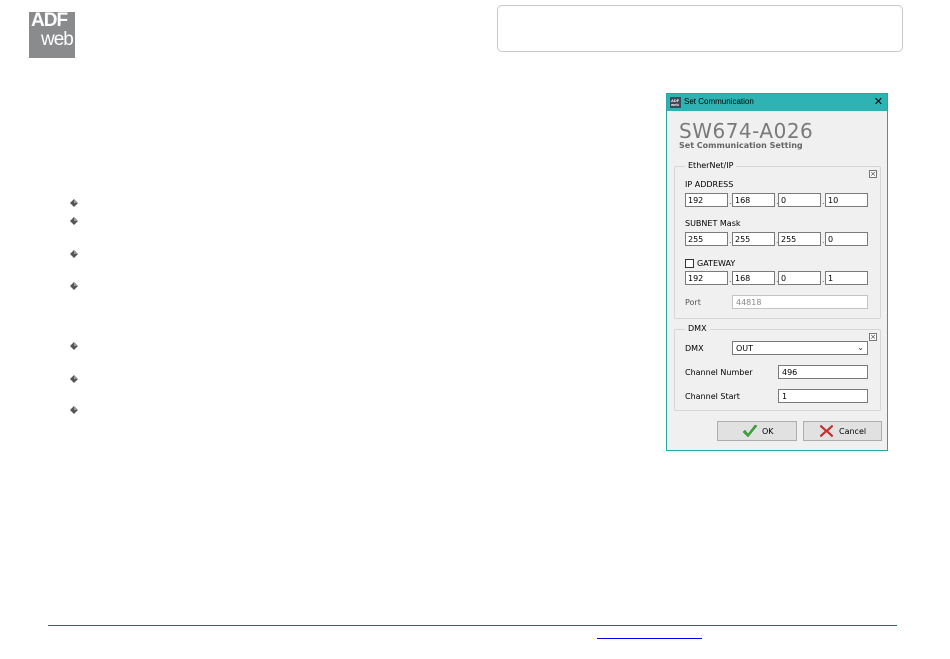  I want to click on check-icon, so click(750, 432).